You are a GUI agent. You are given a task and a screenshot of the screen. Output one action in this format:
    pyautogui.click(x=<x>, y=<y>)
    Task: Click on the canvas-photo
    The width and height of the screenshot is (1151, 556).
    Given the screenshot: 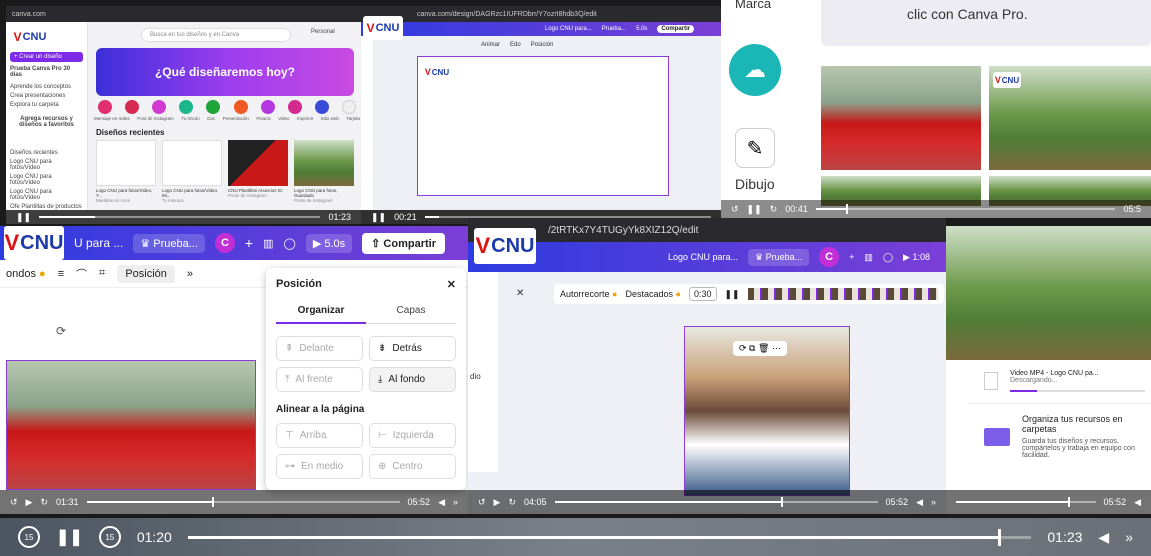 What is the action you would take?
    pyautogui.click(x=131, y=425)
    